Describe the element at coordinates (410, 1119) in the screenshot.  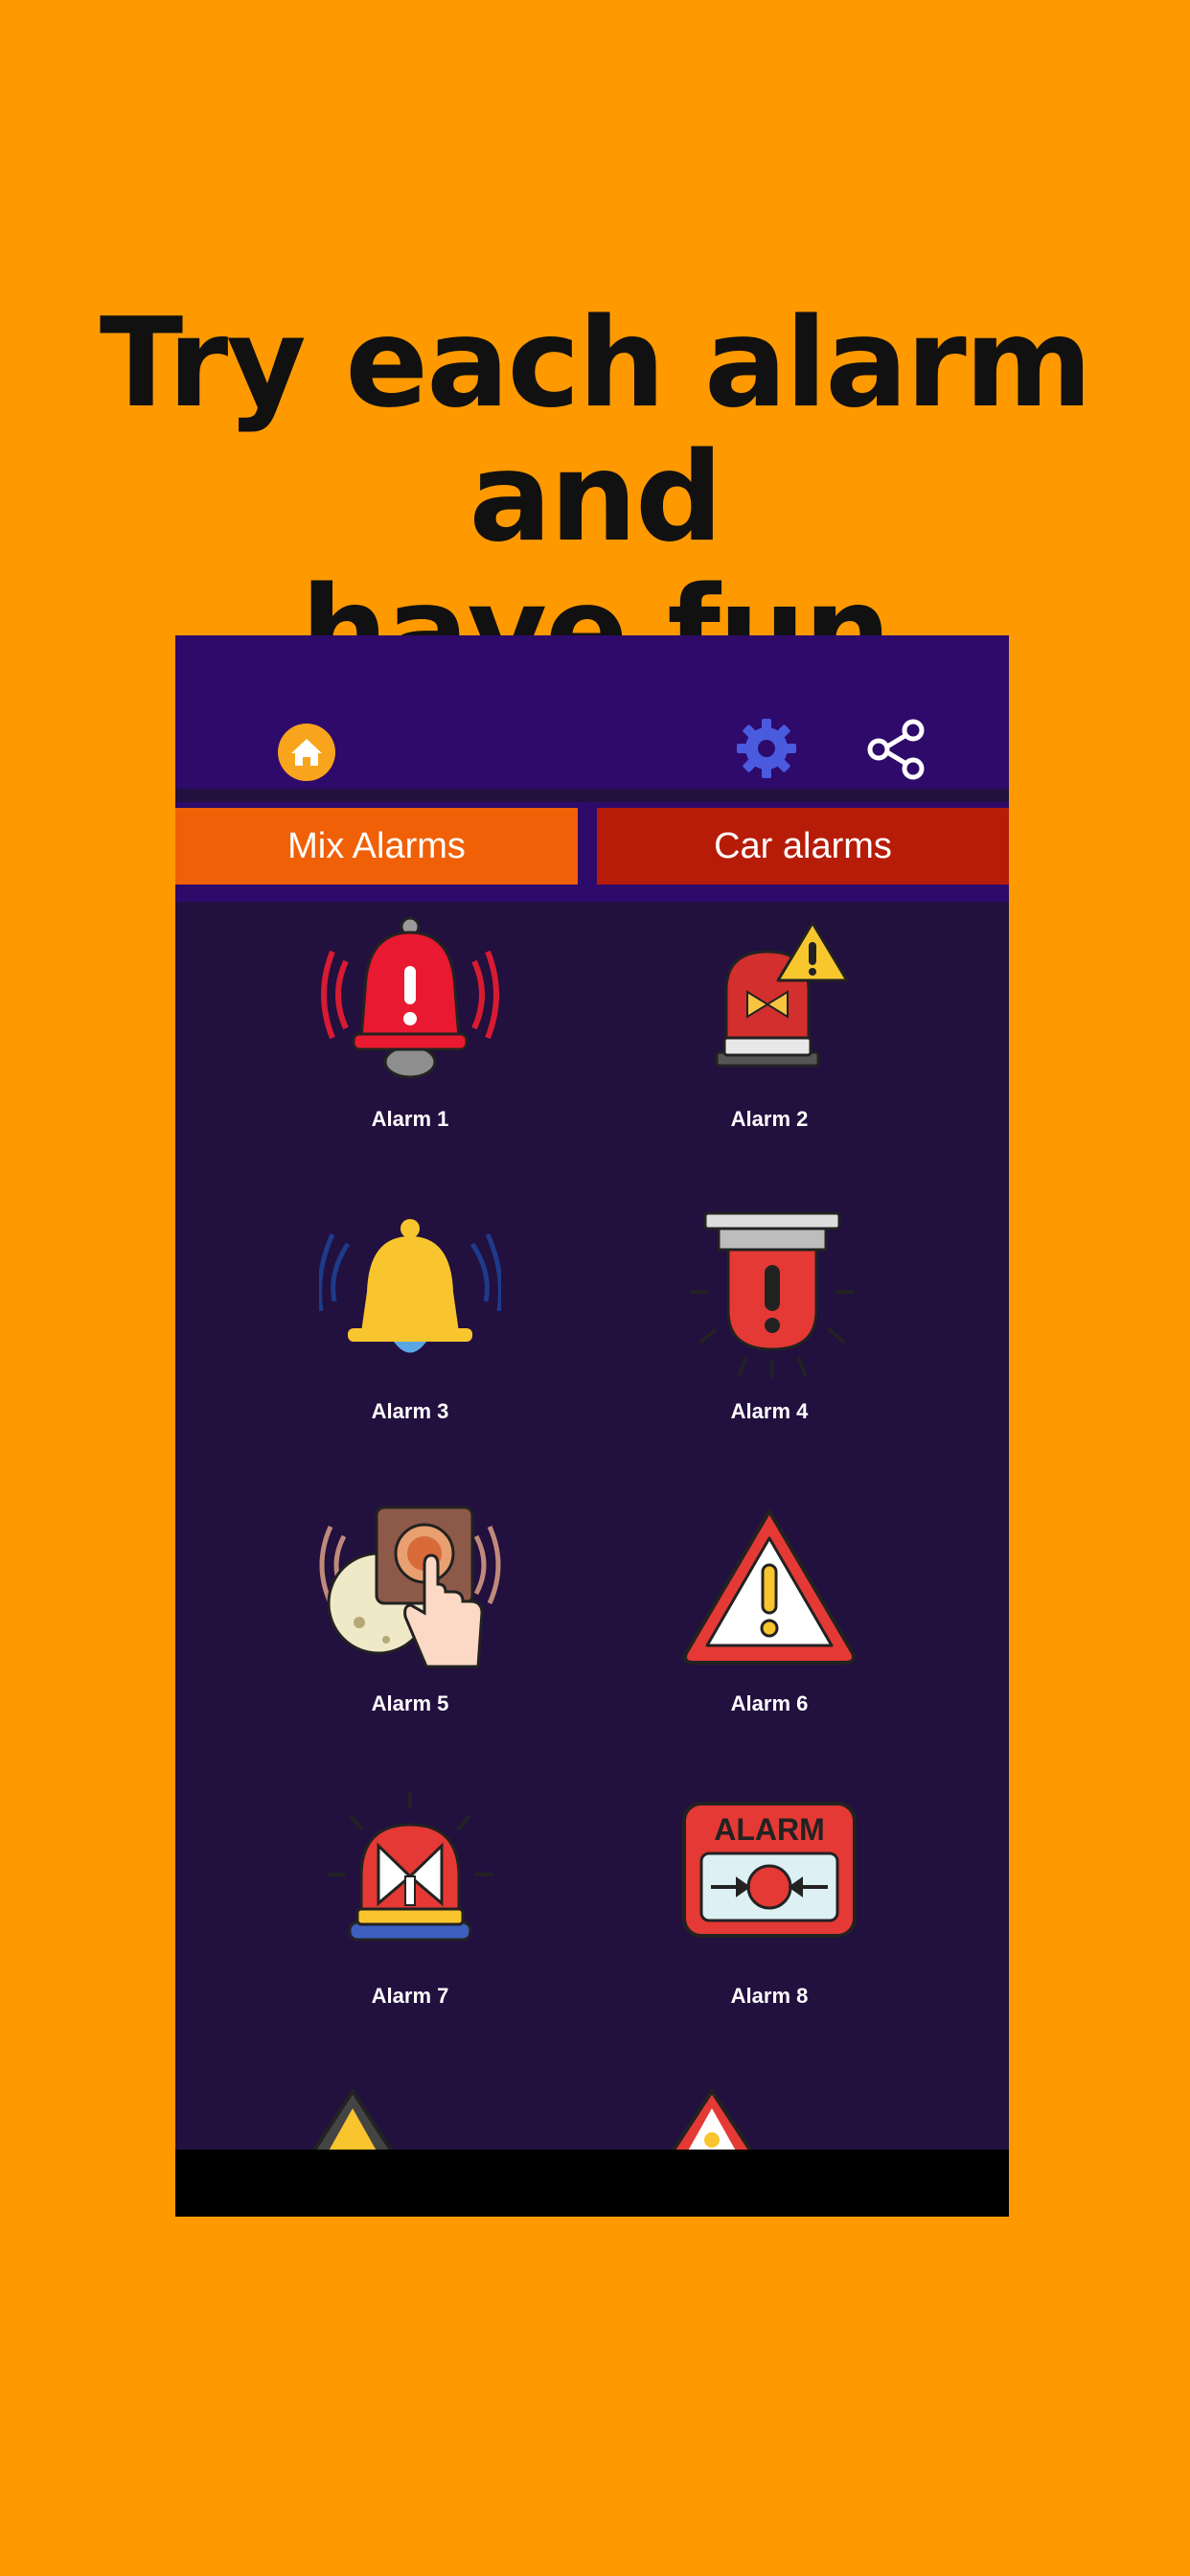
I see `alarm-label-1: Alarm 1` at that location.